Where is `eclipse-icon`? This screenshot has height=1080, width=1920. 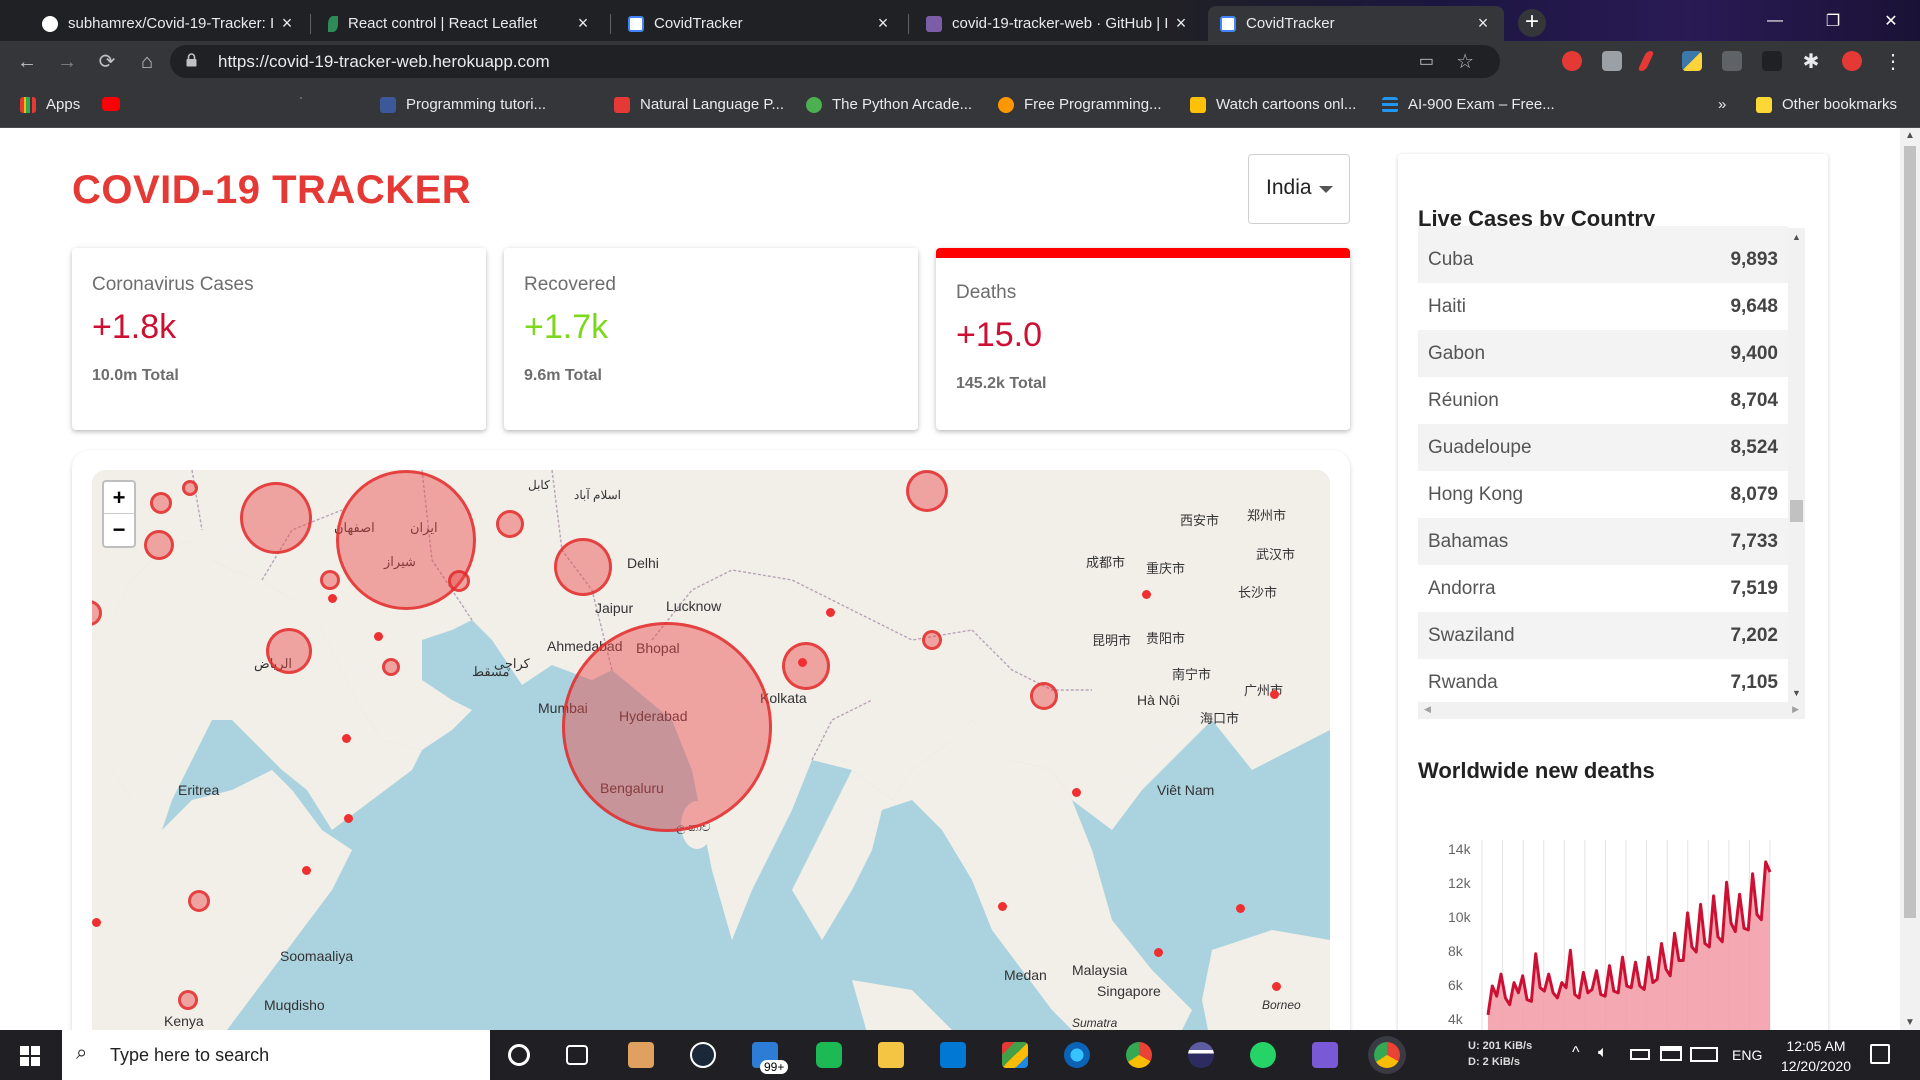 eclipse-icon is located at coordinates (1201, 1055).